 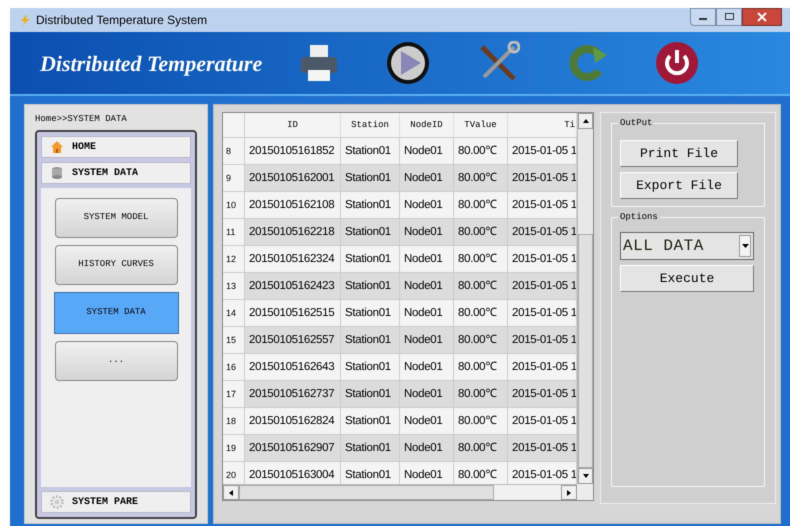 What do you see at coordinates (586, 121) in the screenshot?
I see `up-arrow-icon` at bounding box center [586, 121].